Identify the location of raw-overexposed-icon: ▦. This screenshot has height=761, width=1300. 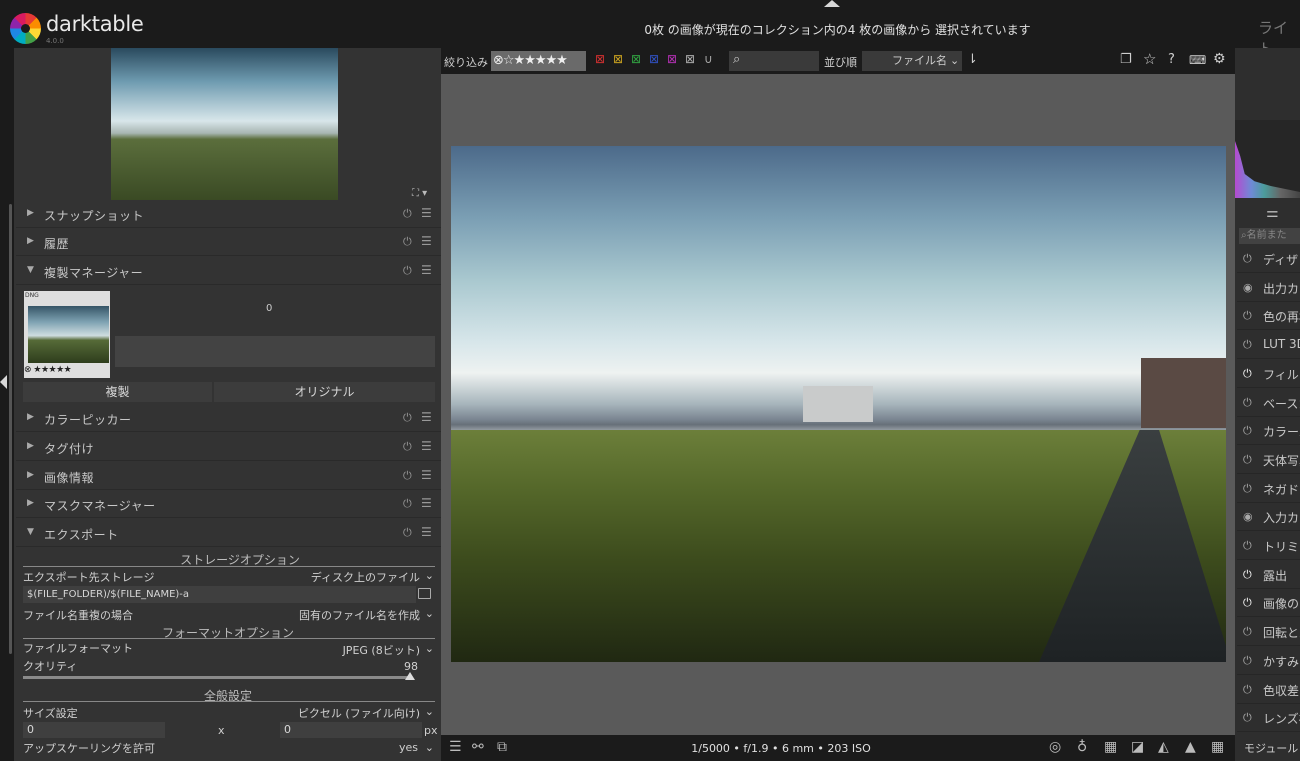
(1110, 747).